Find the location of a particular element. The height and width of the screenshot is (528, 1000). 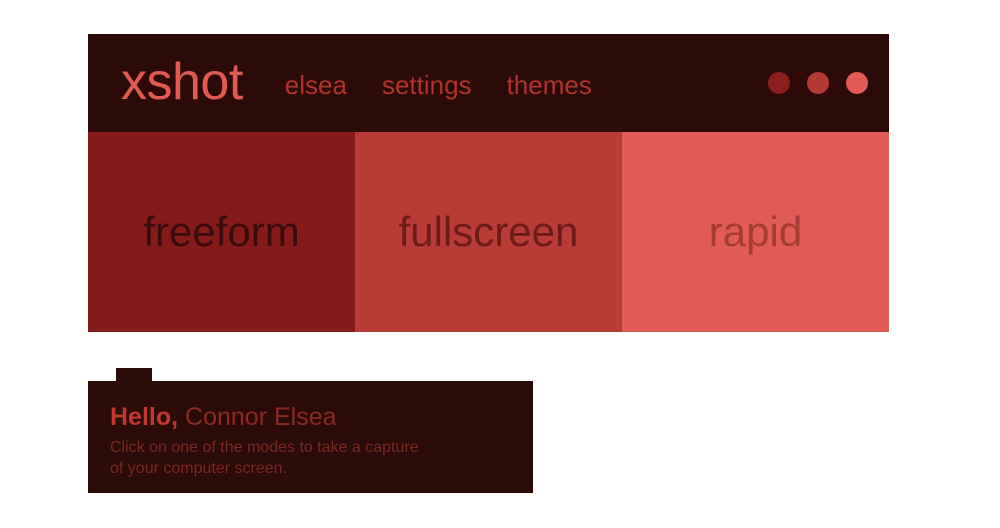

mode-tile-rapid: rapid is located at coordinates (755, 232).